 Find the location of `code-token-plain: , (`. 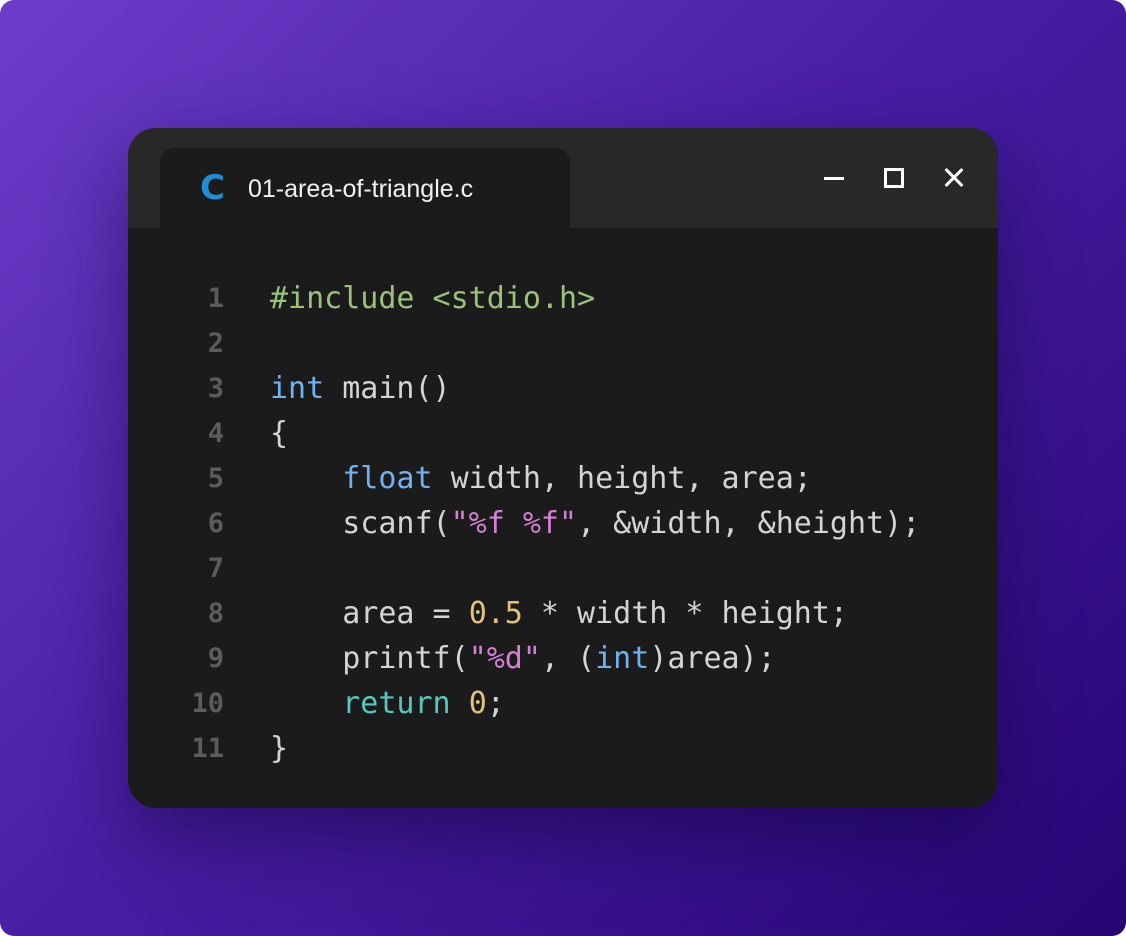

code-token-plain: , ( is located at coordinates (568, 658).